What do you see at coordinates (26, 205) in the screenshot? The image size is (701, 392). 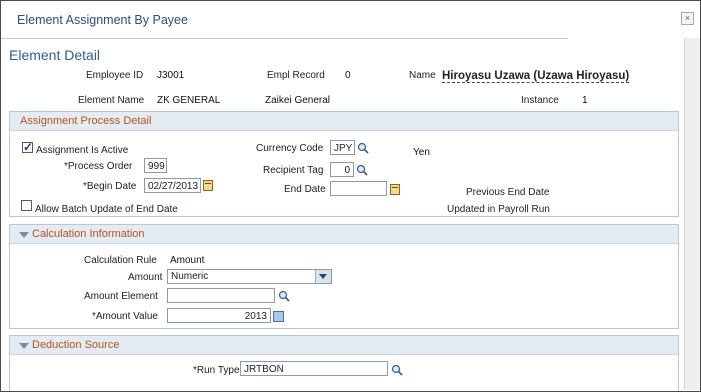 I see `batch-update-checkbox` at bounding box center [26, 205].